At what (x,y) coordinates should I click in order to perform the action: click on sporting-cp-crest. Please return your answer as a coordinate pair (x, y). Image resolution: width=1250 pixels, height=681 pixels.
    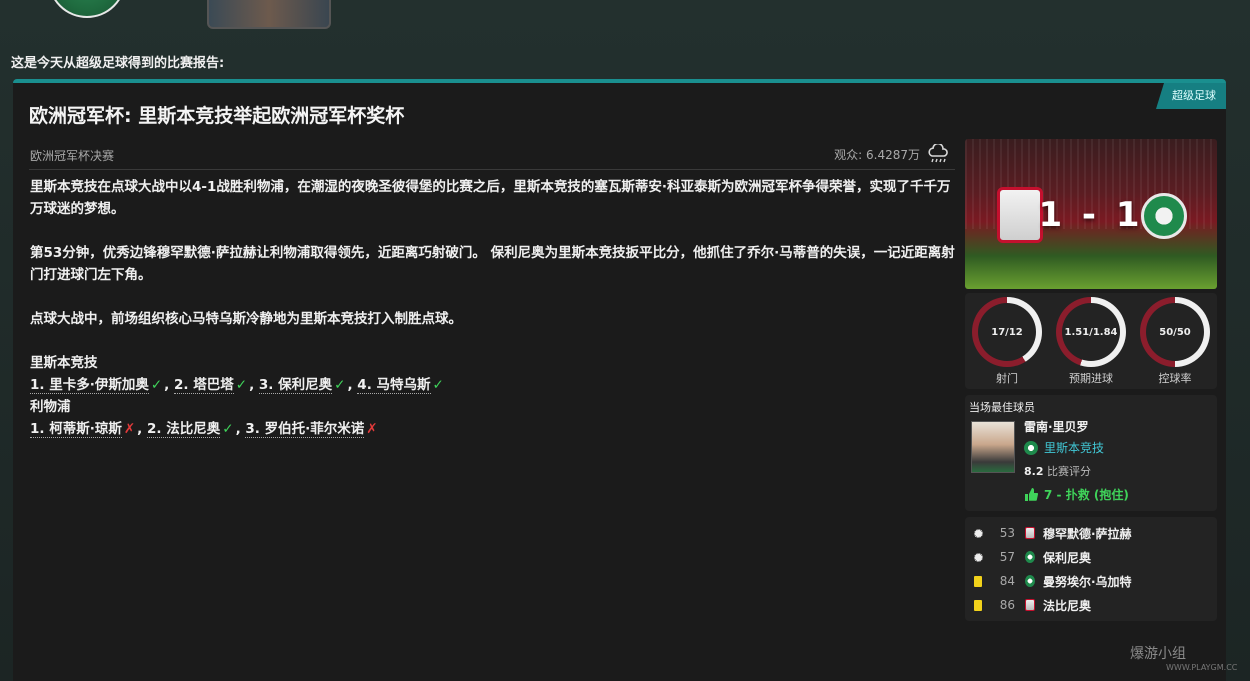
    Looking at the image, I should click on (1164, 216).